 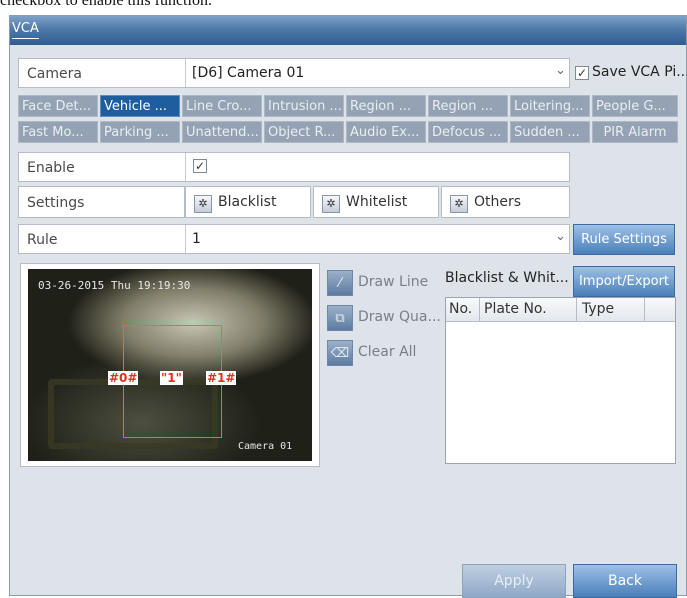 What do you see at coordinates (582, 73) in the screenshot?
I see `save-vca-checkbox: ✓` at bounding box center [582, 73].